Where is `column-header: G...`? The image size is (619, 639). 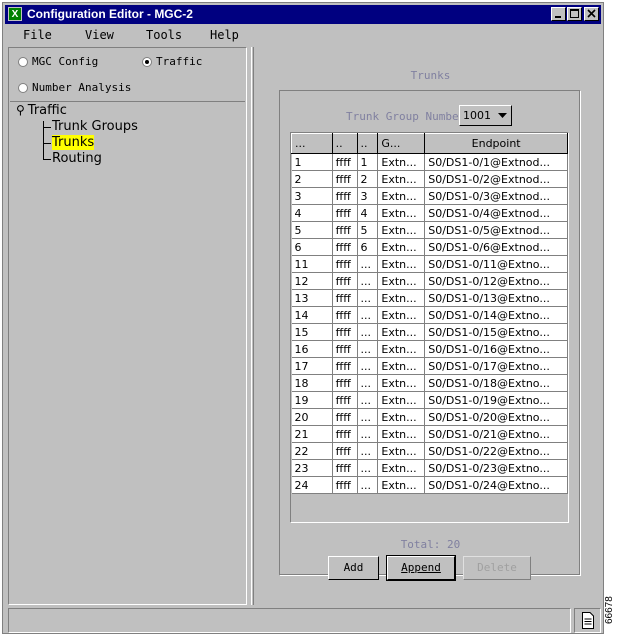 column-header: G... is located at coordinates (401, 143).